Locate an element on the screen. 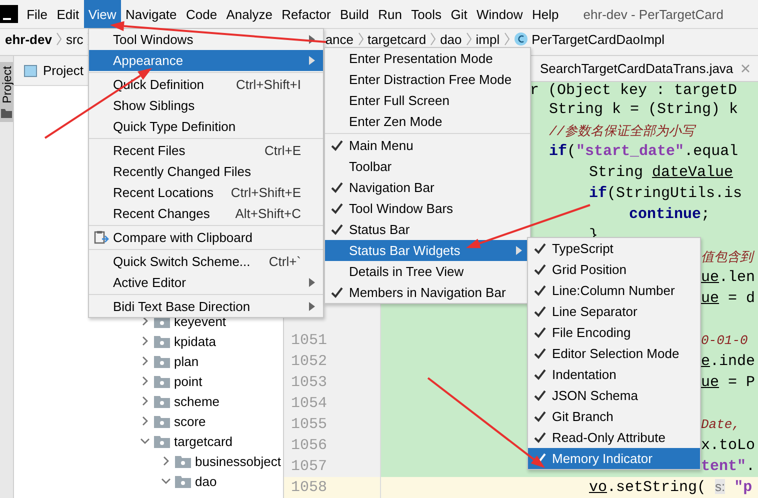 The height and width of the screenshot is (498, 758). menu-item: Tool Windows is located at coordinates (206, 39).